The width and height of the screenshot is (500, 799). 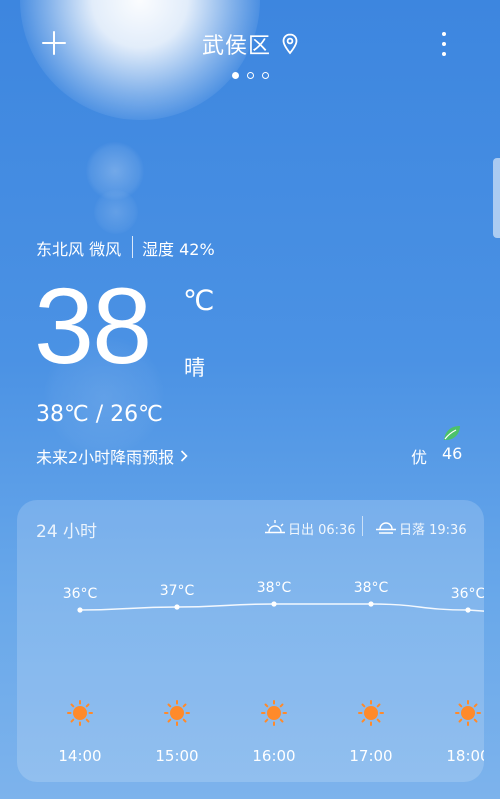 I want to click on rain-forecast-link: 未来2小时降雨预报, so click(x=112, y=456).